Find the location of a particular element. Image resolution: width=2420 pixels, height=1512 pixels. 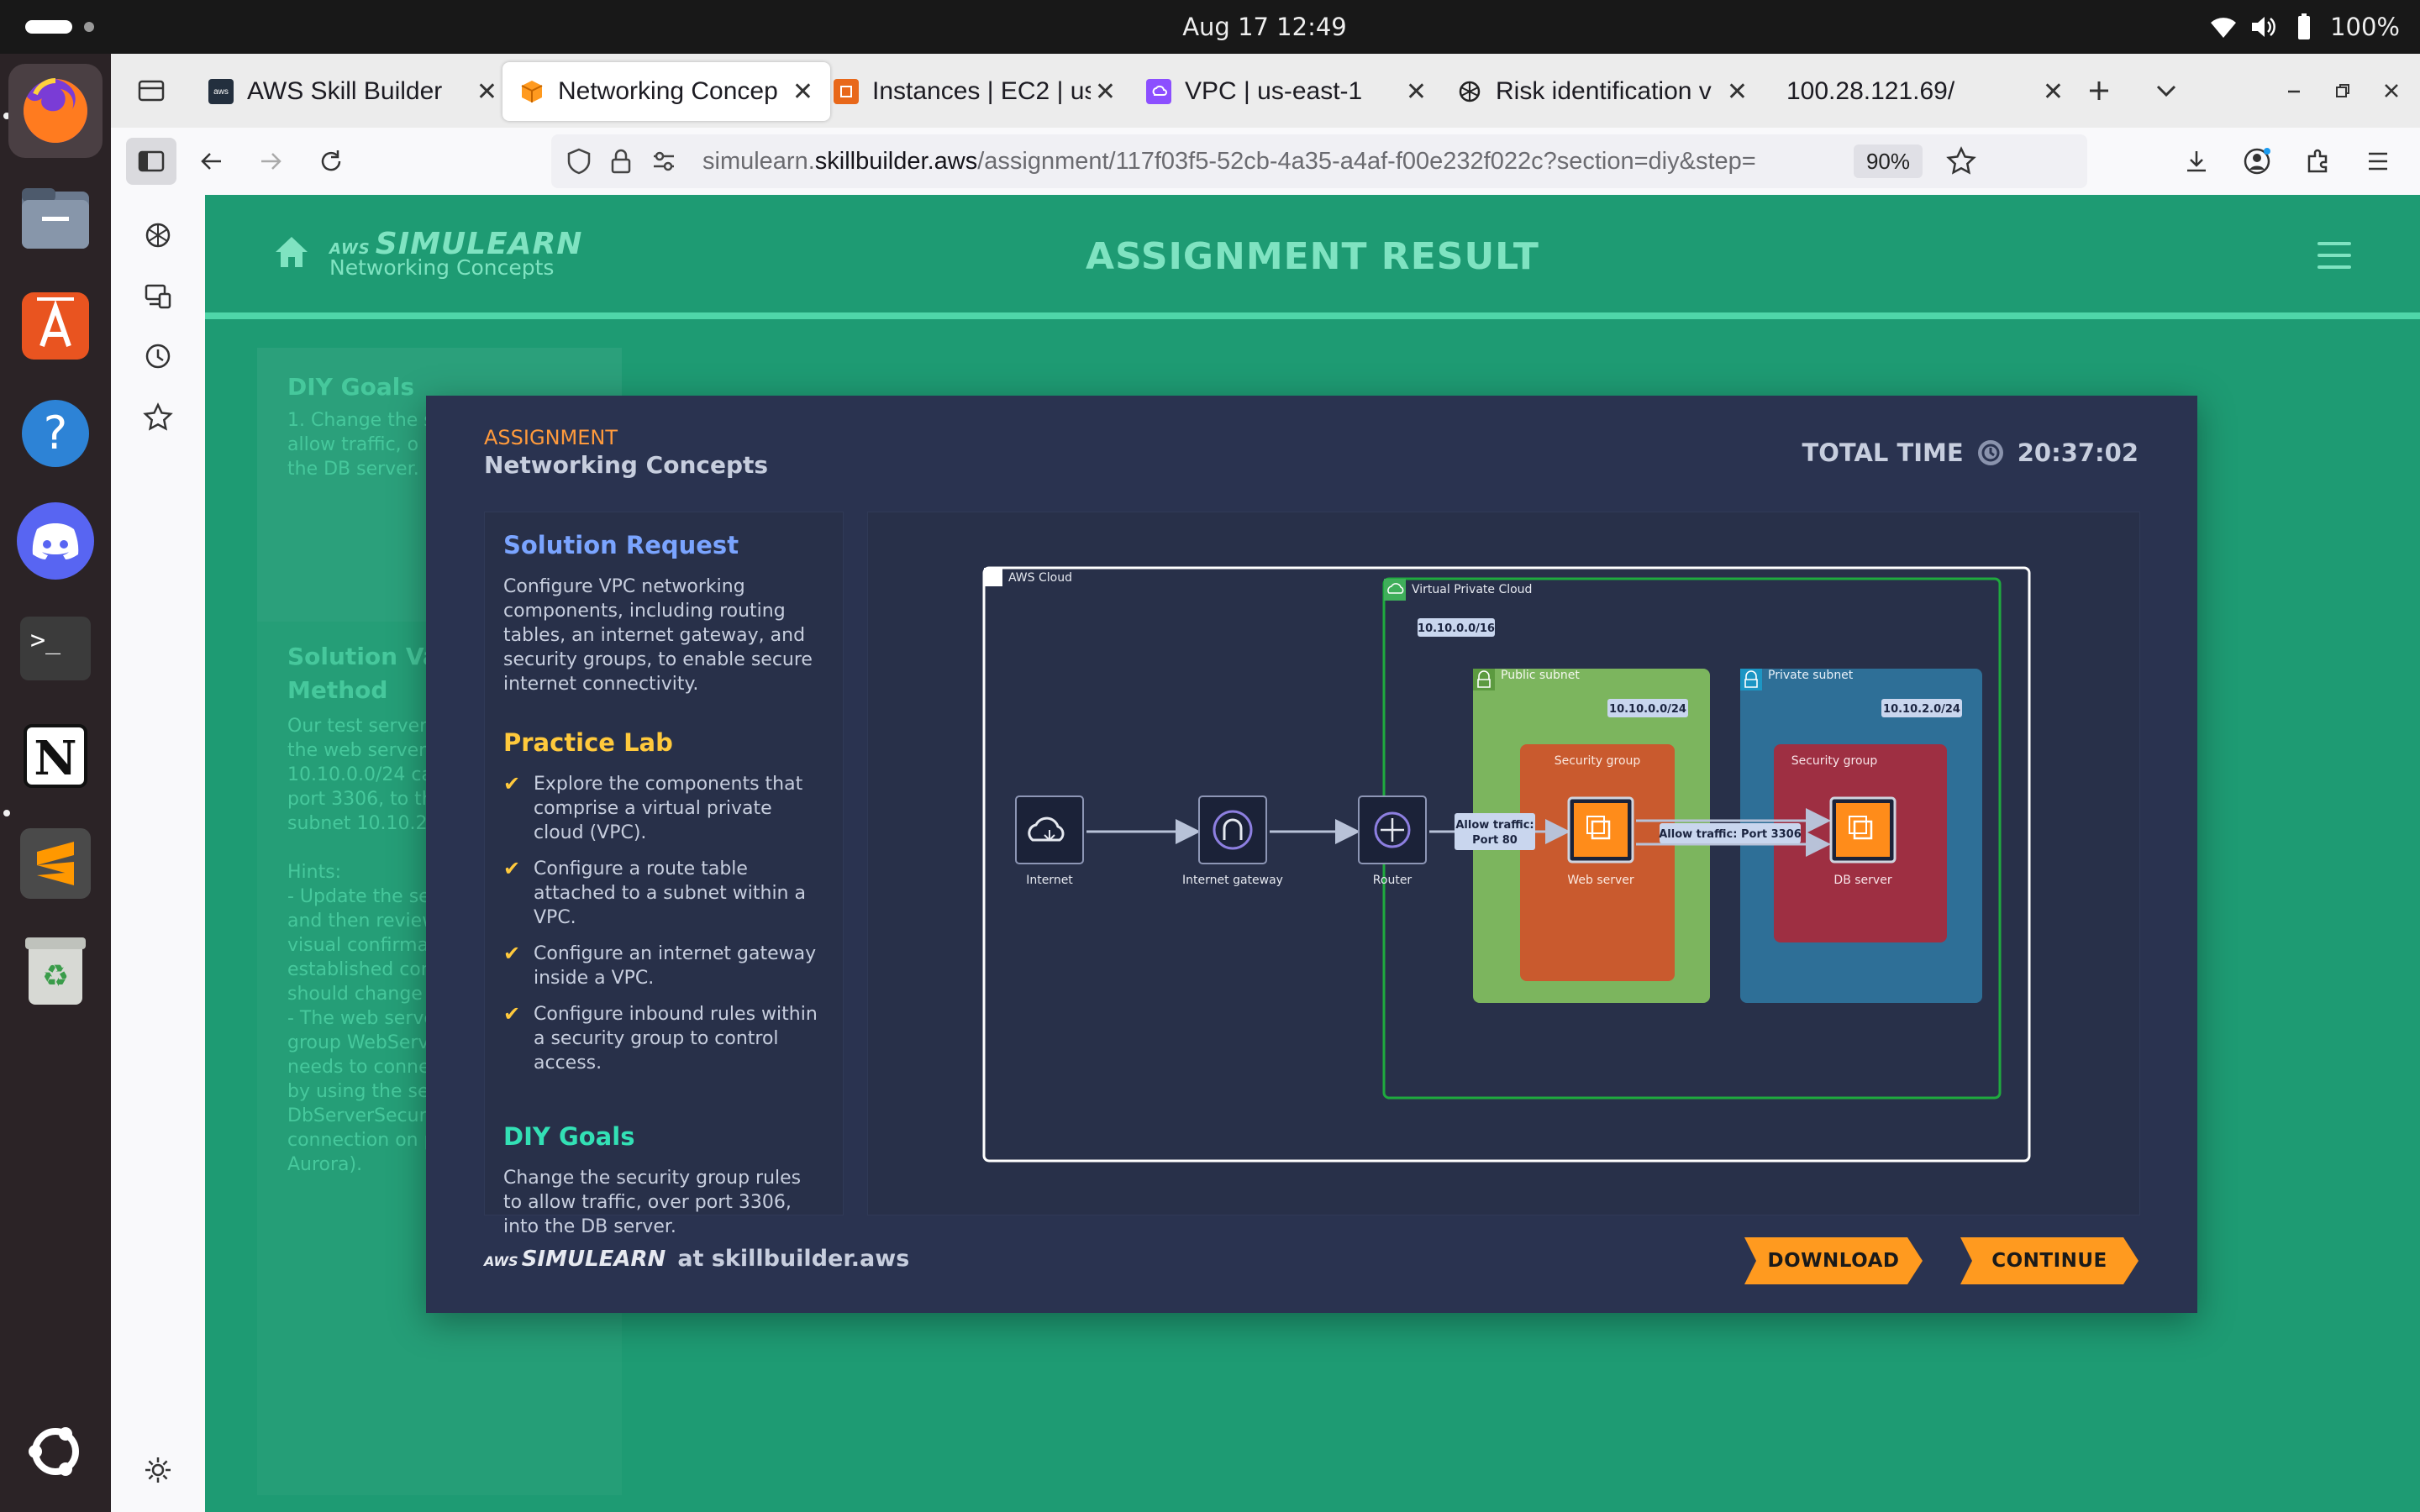

bg-diy-title: DIY Goals is located at coordinates (351, 387).